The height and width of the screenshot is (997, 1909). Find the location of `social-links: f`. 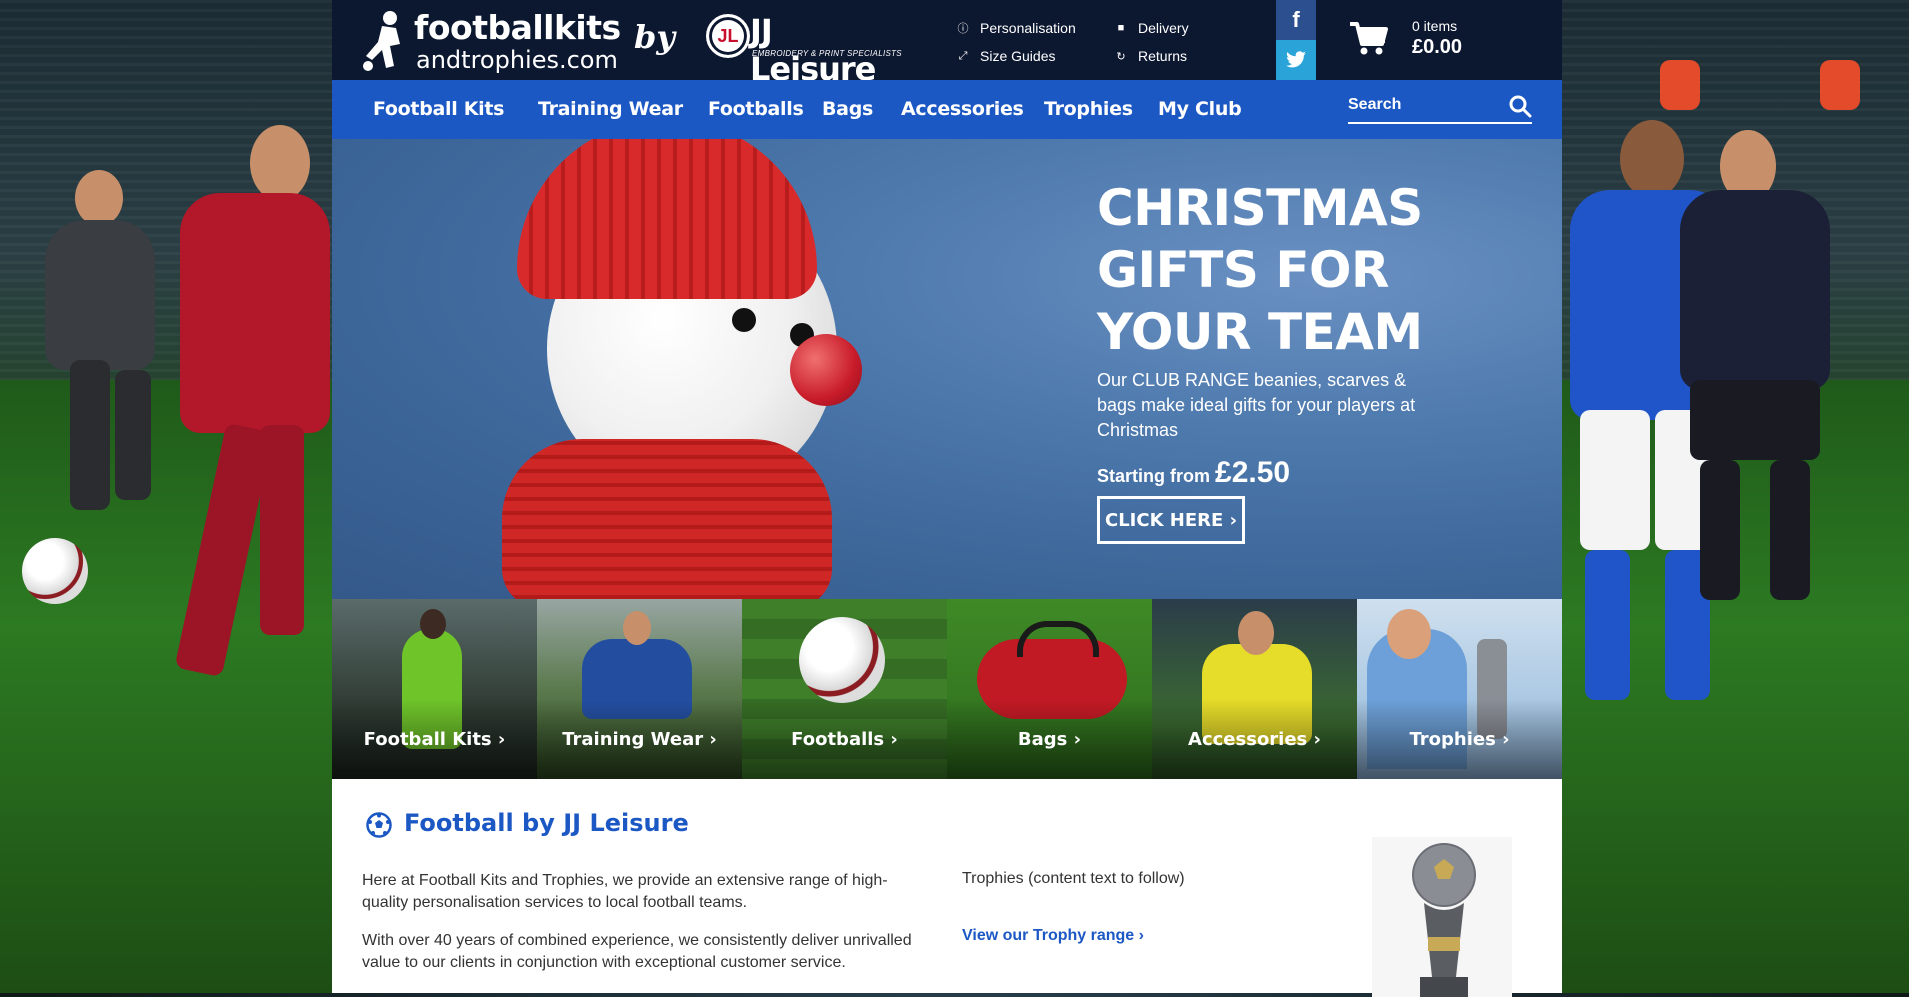

social-links: f is located at coordinates (1296, 40).